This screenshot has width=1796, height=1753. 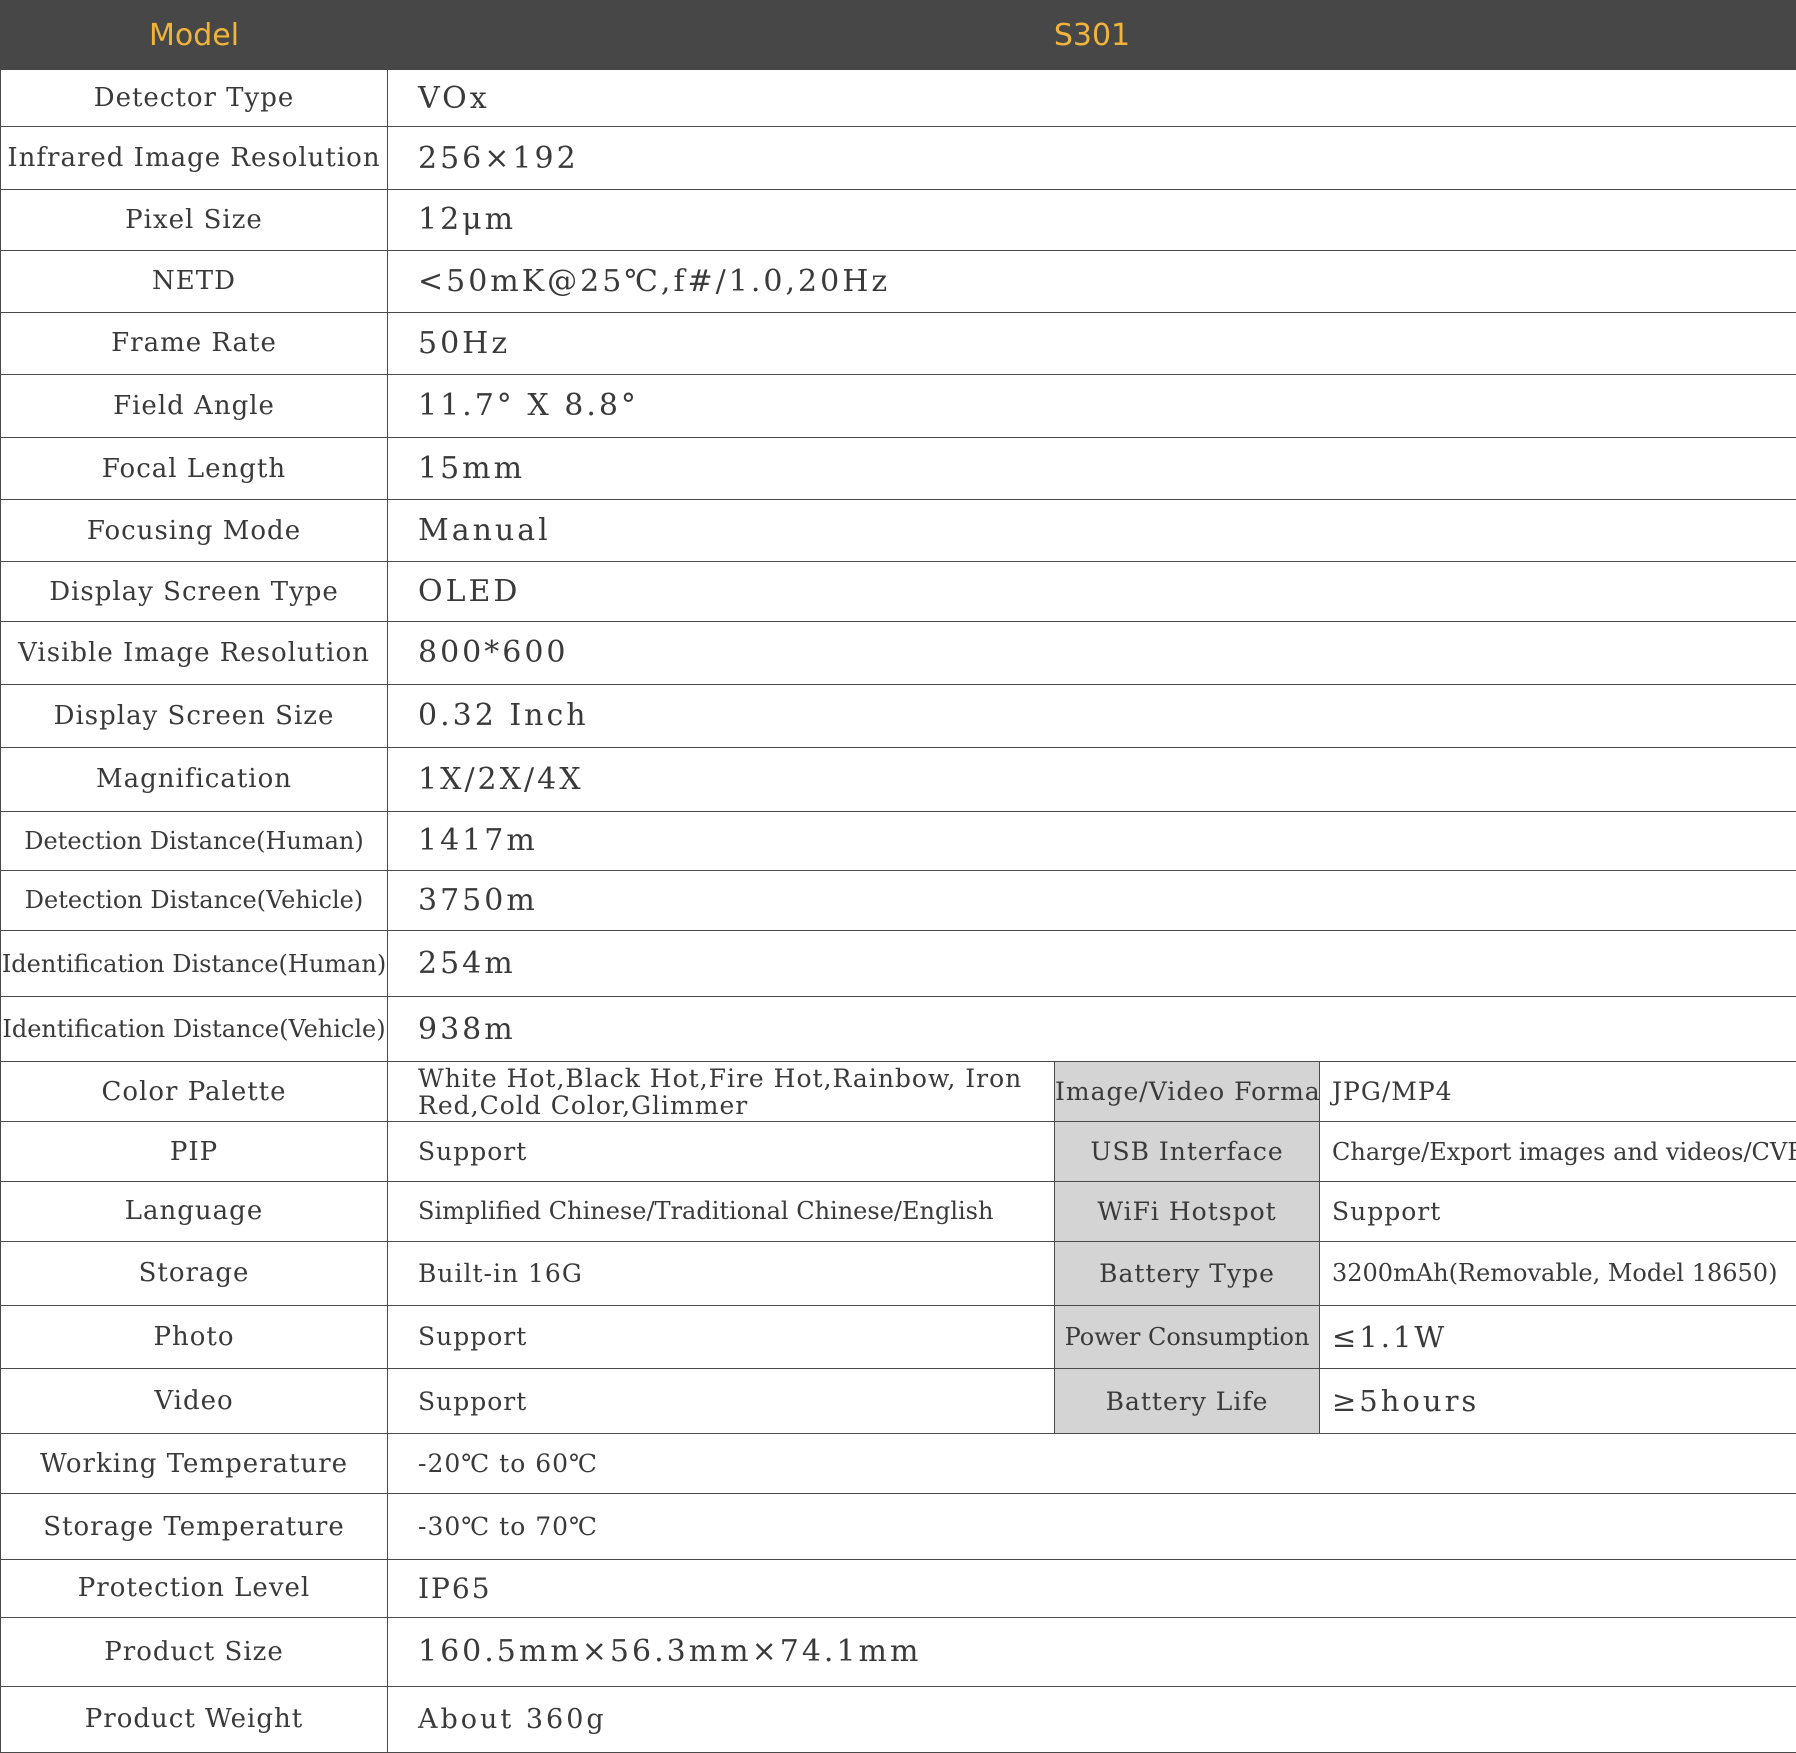 I want to click on model-header-value: S301, so click(x=1091, y=35).